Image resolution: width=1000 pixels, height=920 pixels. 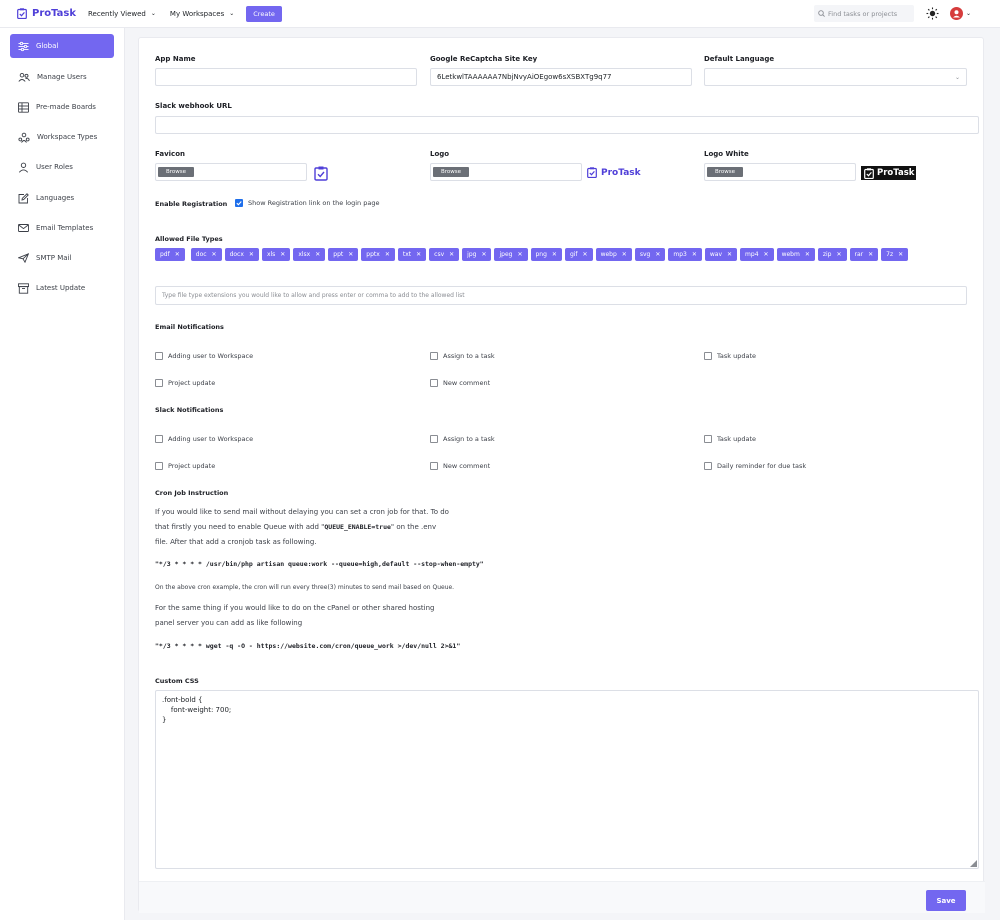 What do you see at coordinates (62, 107) in the screenshot?
I see `sidebar-item-pre-made-boards: Pre-made Boards` at bounding box center [62, 107].